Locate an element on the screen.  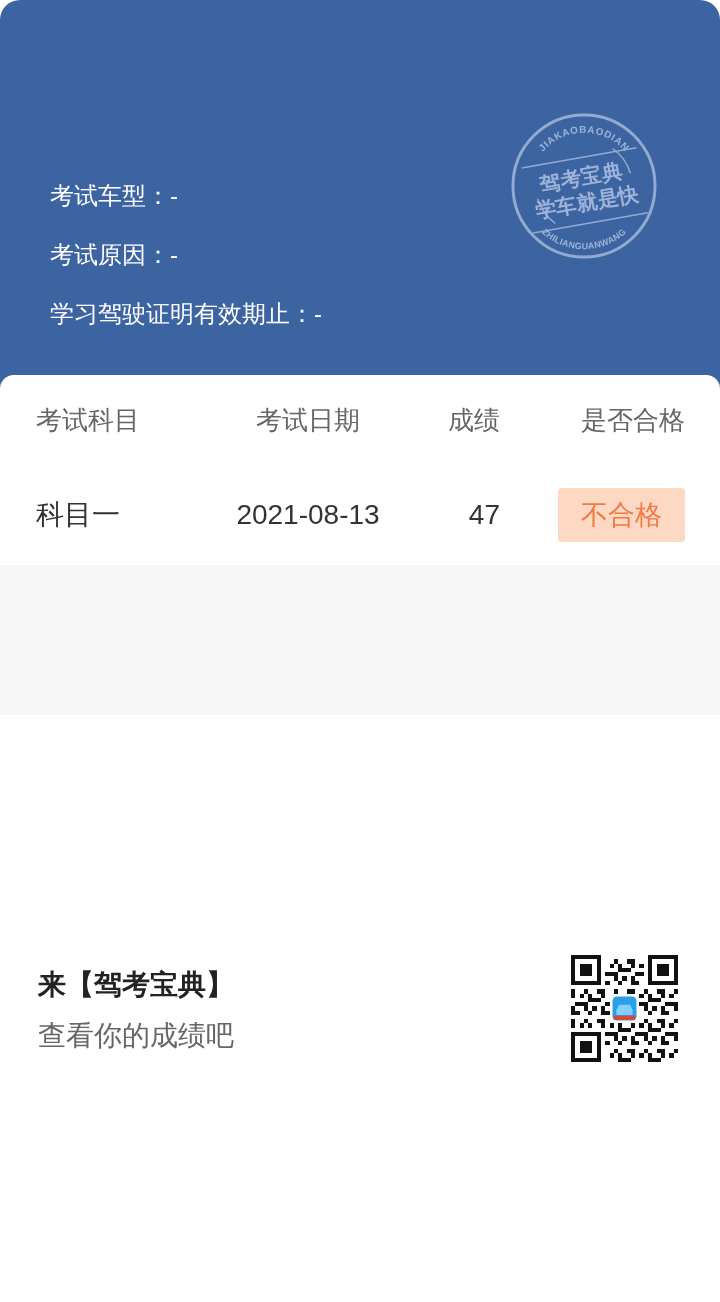
subject-cell: 科目一 is located at coordinates (78, 514).